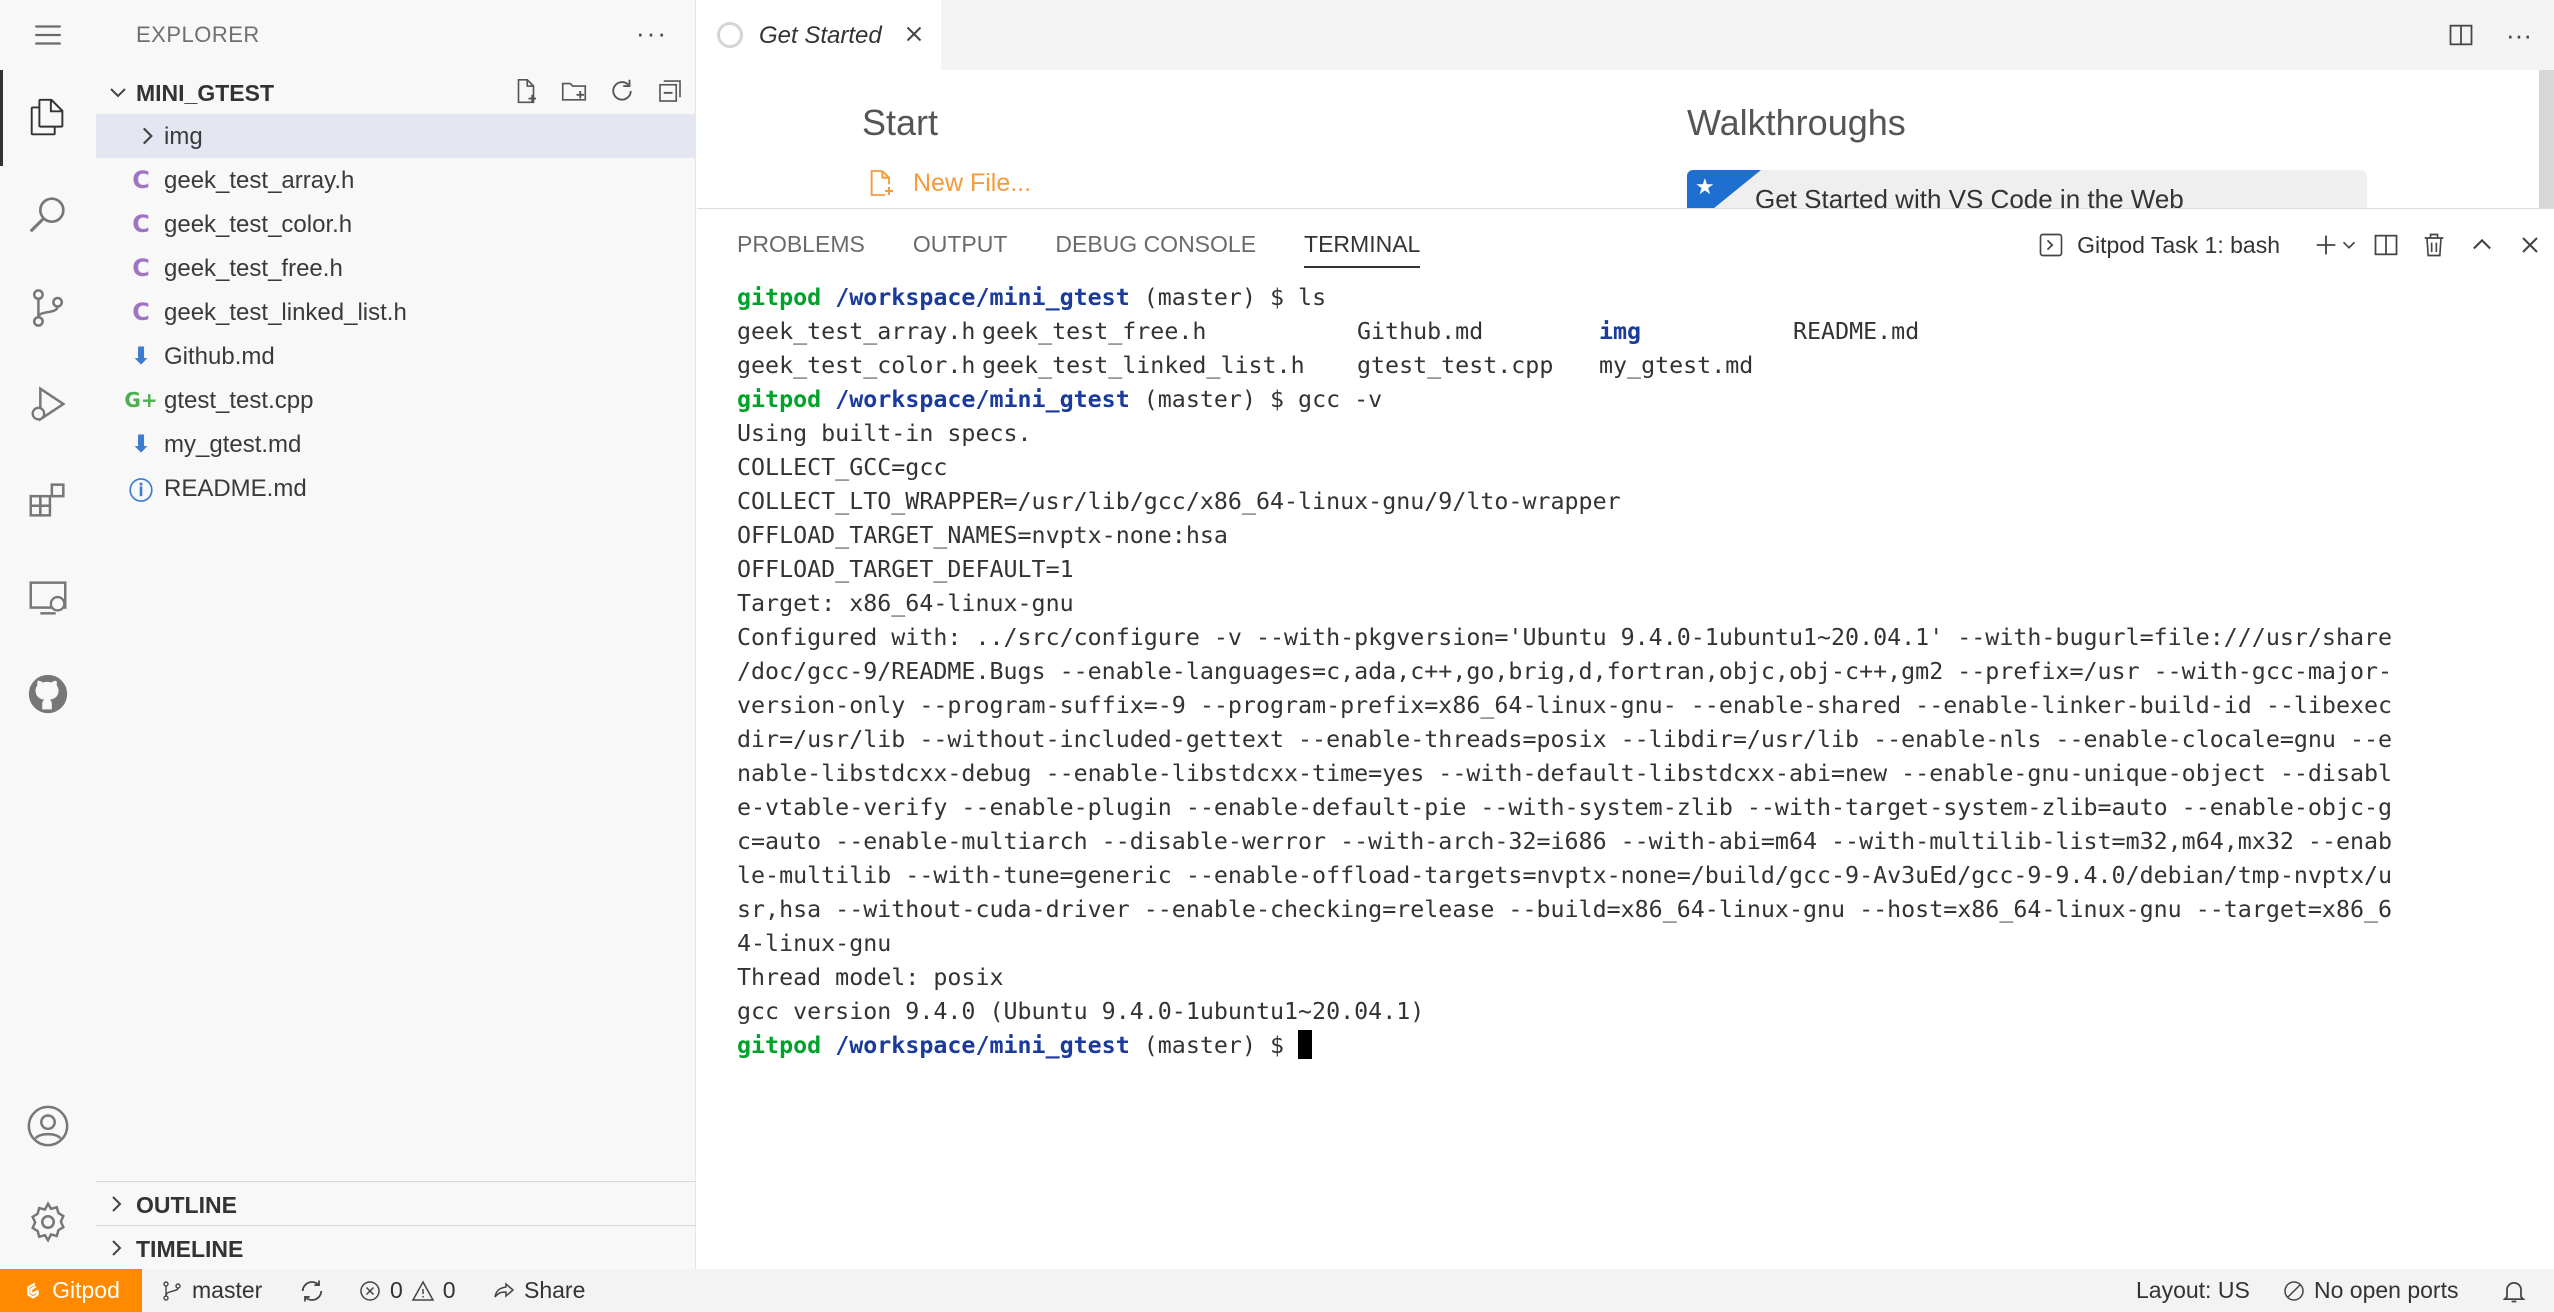 The height and width of the screenshot is (1312, 2554). I want to click on terminal-line: gitpod /workspace/mini_gtest (master) $, so click(1632, 1046).